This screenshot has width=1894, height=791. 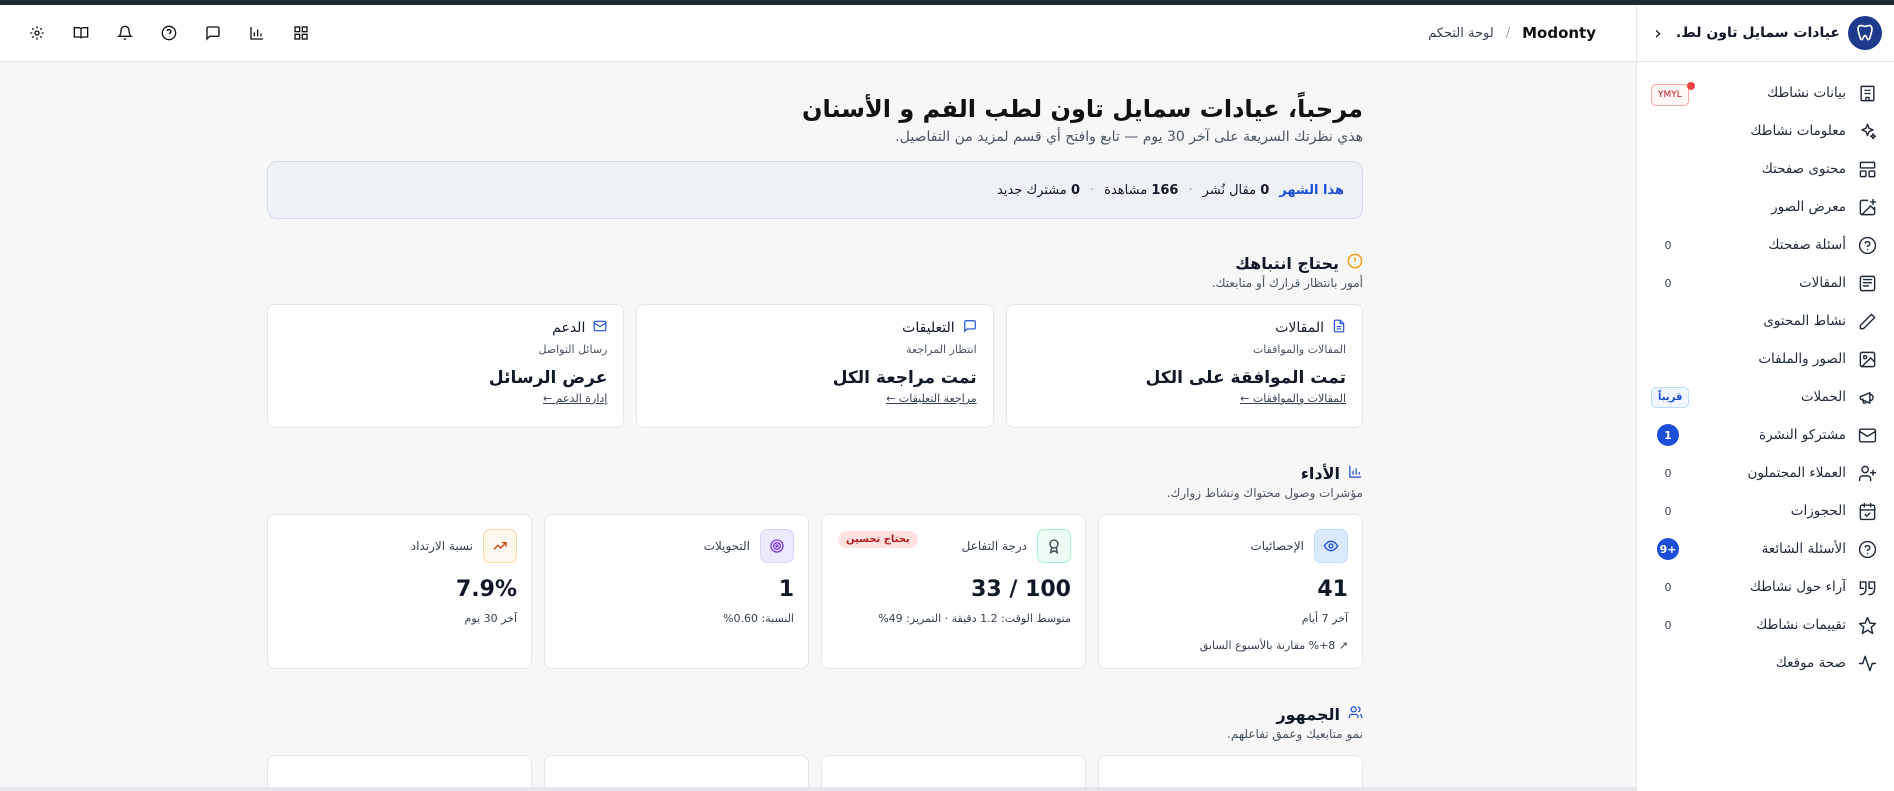 What do you see at coordinates (169, 33) in the screenshot?
I see `help-icon` at bounding box center [169, 33].